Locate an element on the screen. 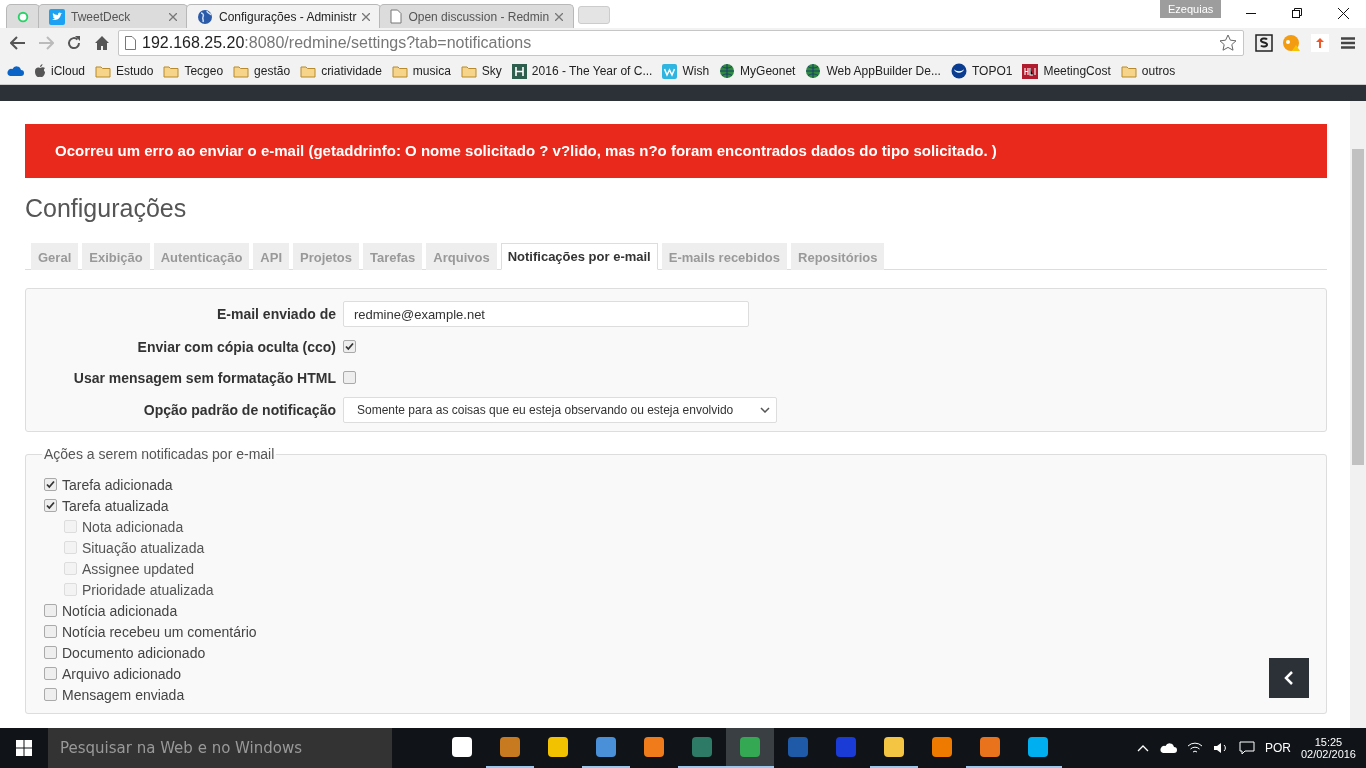 This screenshot has width=1366, height=768. error-message: Ocorreu um erro ao enviar o e-mail (getaddrinfo: O nome solicitado ? v?lido, mas n?o foram encontrados dados do tipo solicitado. ) is located at coordinates (676, 151).